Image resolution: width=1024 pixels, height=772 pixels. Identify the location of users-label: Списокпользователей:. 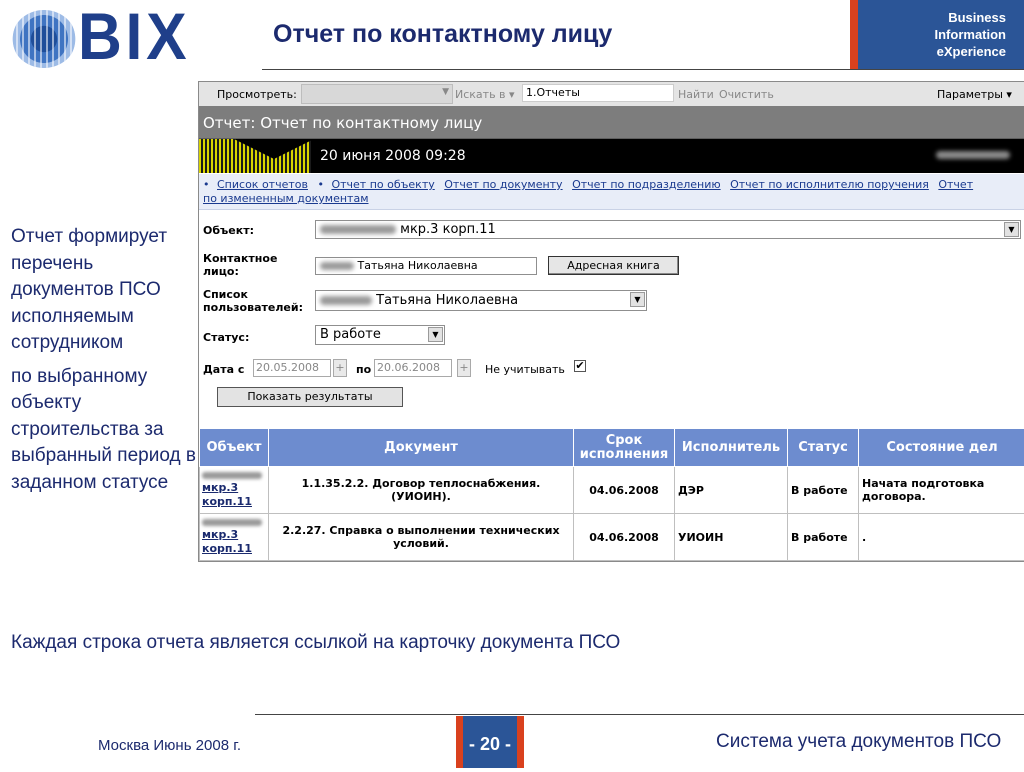
(253, 301).